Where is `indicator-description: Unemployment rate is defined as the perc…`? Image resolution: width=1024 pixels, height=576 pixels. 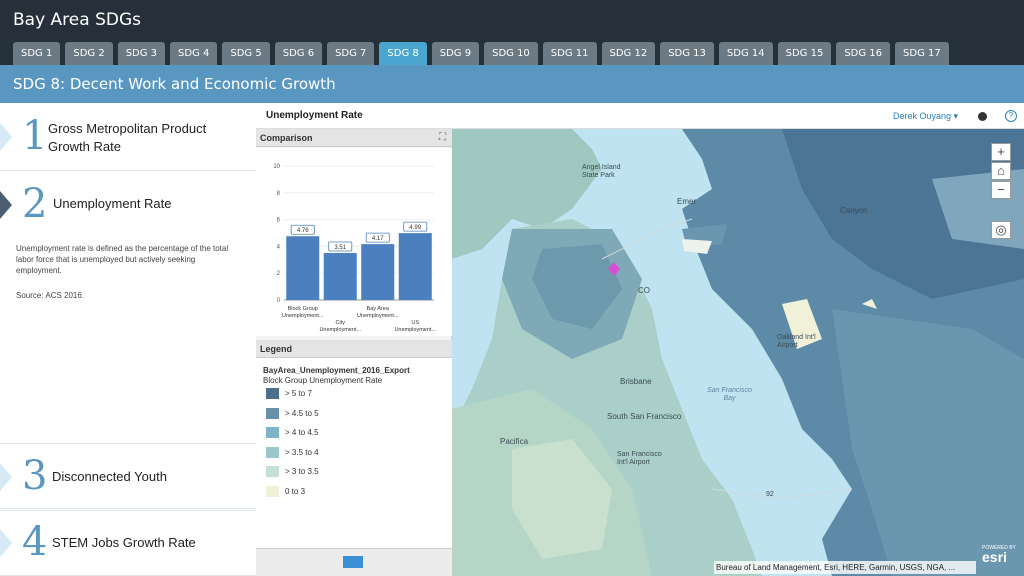 indicator-description: Unemployment rate is defined as the perc… is located at coordinates (122, 259).